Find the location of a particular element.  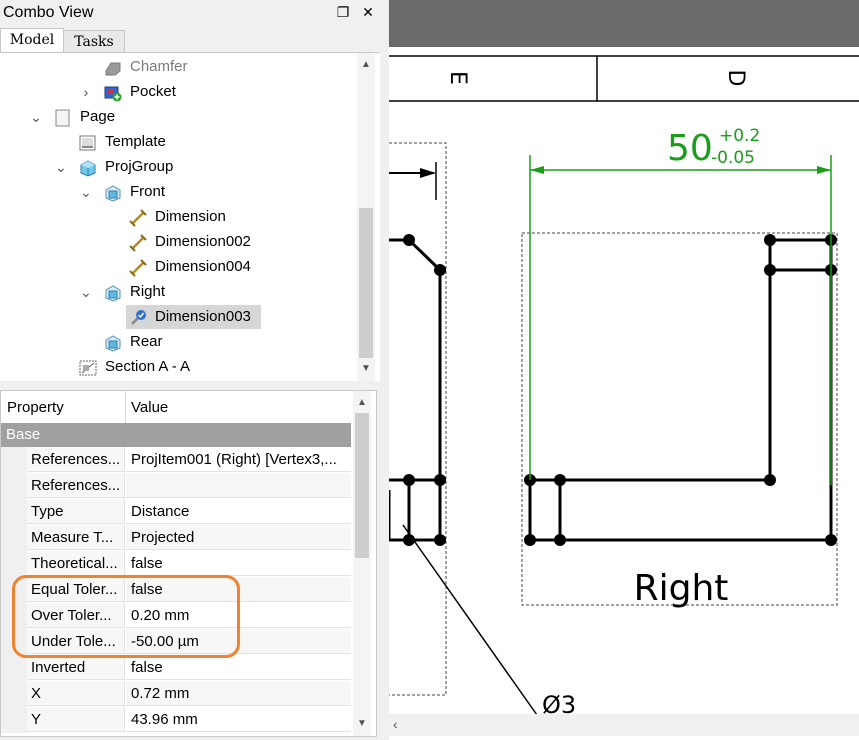

tree-item-pocket: › Pocket is located at coordinates (180, 92).